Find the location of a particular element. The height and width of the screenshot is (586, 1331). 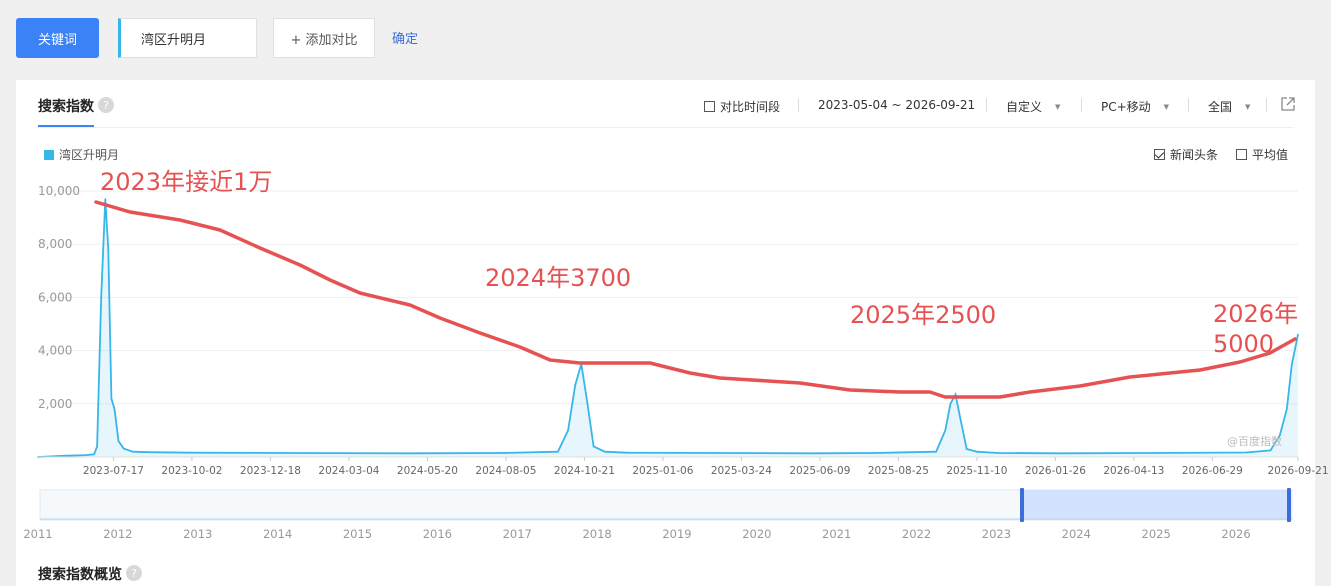

x-tick-label: 2025-06-09 is located at coordinates (819, 471).